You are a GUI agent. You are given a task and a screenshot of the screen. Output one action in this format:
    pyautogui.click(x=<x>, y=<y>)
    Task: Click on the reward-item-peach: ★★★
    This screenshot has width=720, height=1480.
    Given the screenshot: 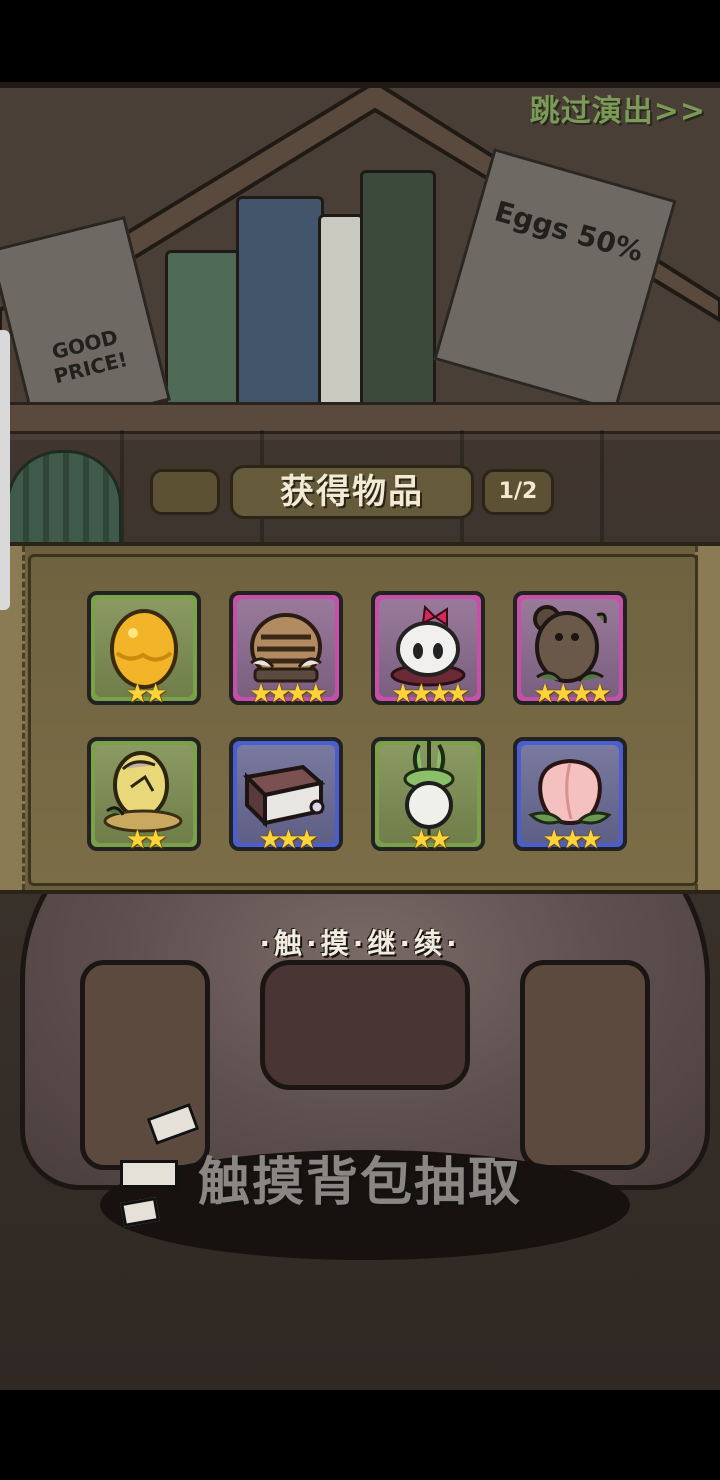 What is the action you would take?
    pyautogui.click(x=570, y=796)
    